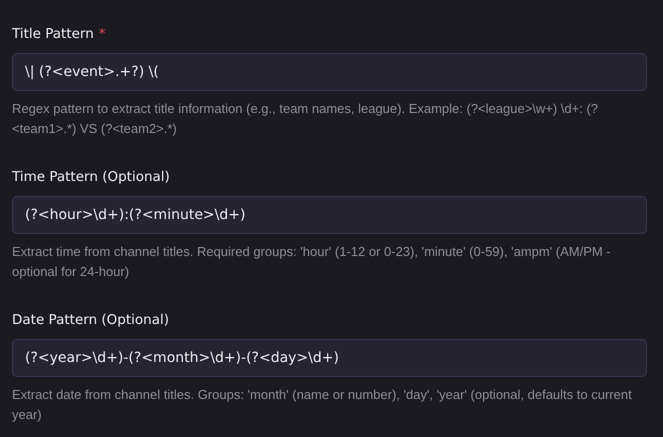 The image size is (663, 437). Describe the element at coordinates (312, 262) in the screenshot. I see `help-text: Extract time from channel titles. Required groups: 'hour' (1-12 or 0-23), 'minute' (0-59), 'ampm' (AM/PM - optional for 24-hour)` at that location.